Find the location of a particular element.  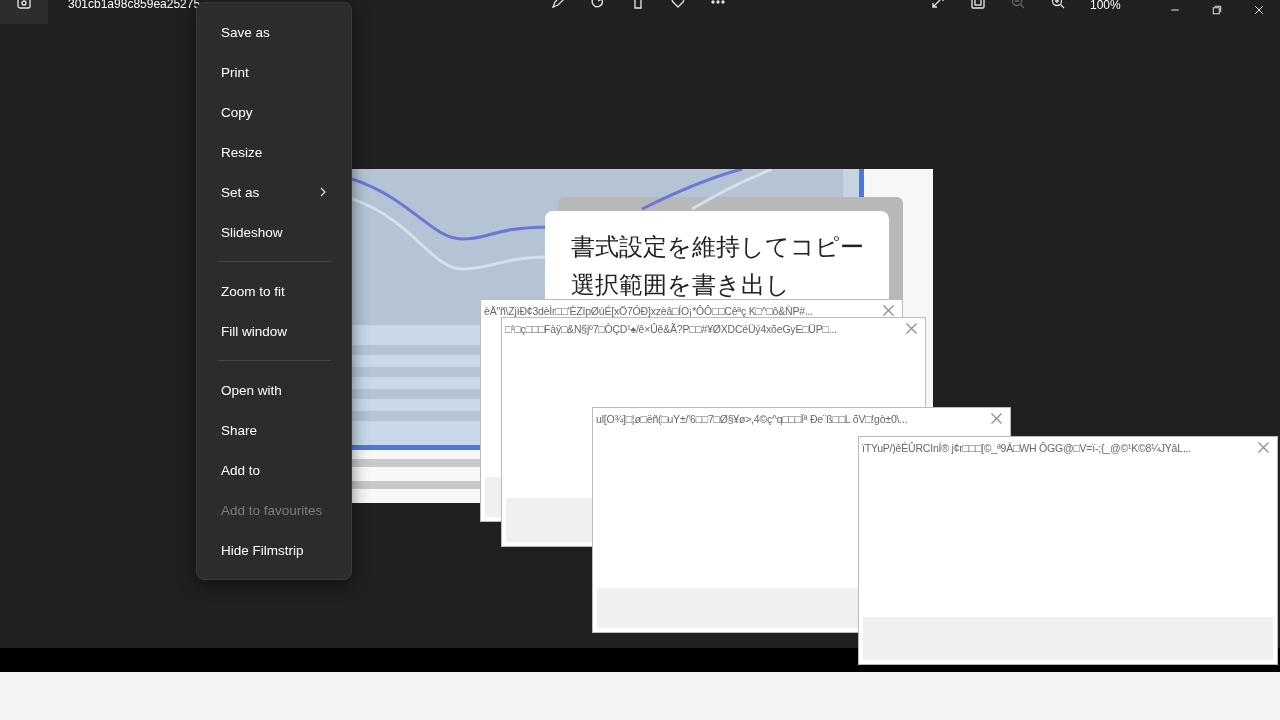

callout-text: 選択範囲を書き出し is located at coordinates (681, 285).